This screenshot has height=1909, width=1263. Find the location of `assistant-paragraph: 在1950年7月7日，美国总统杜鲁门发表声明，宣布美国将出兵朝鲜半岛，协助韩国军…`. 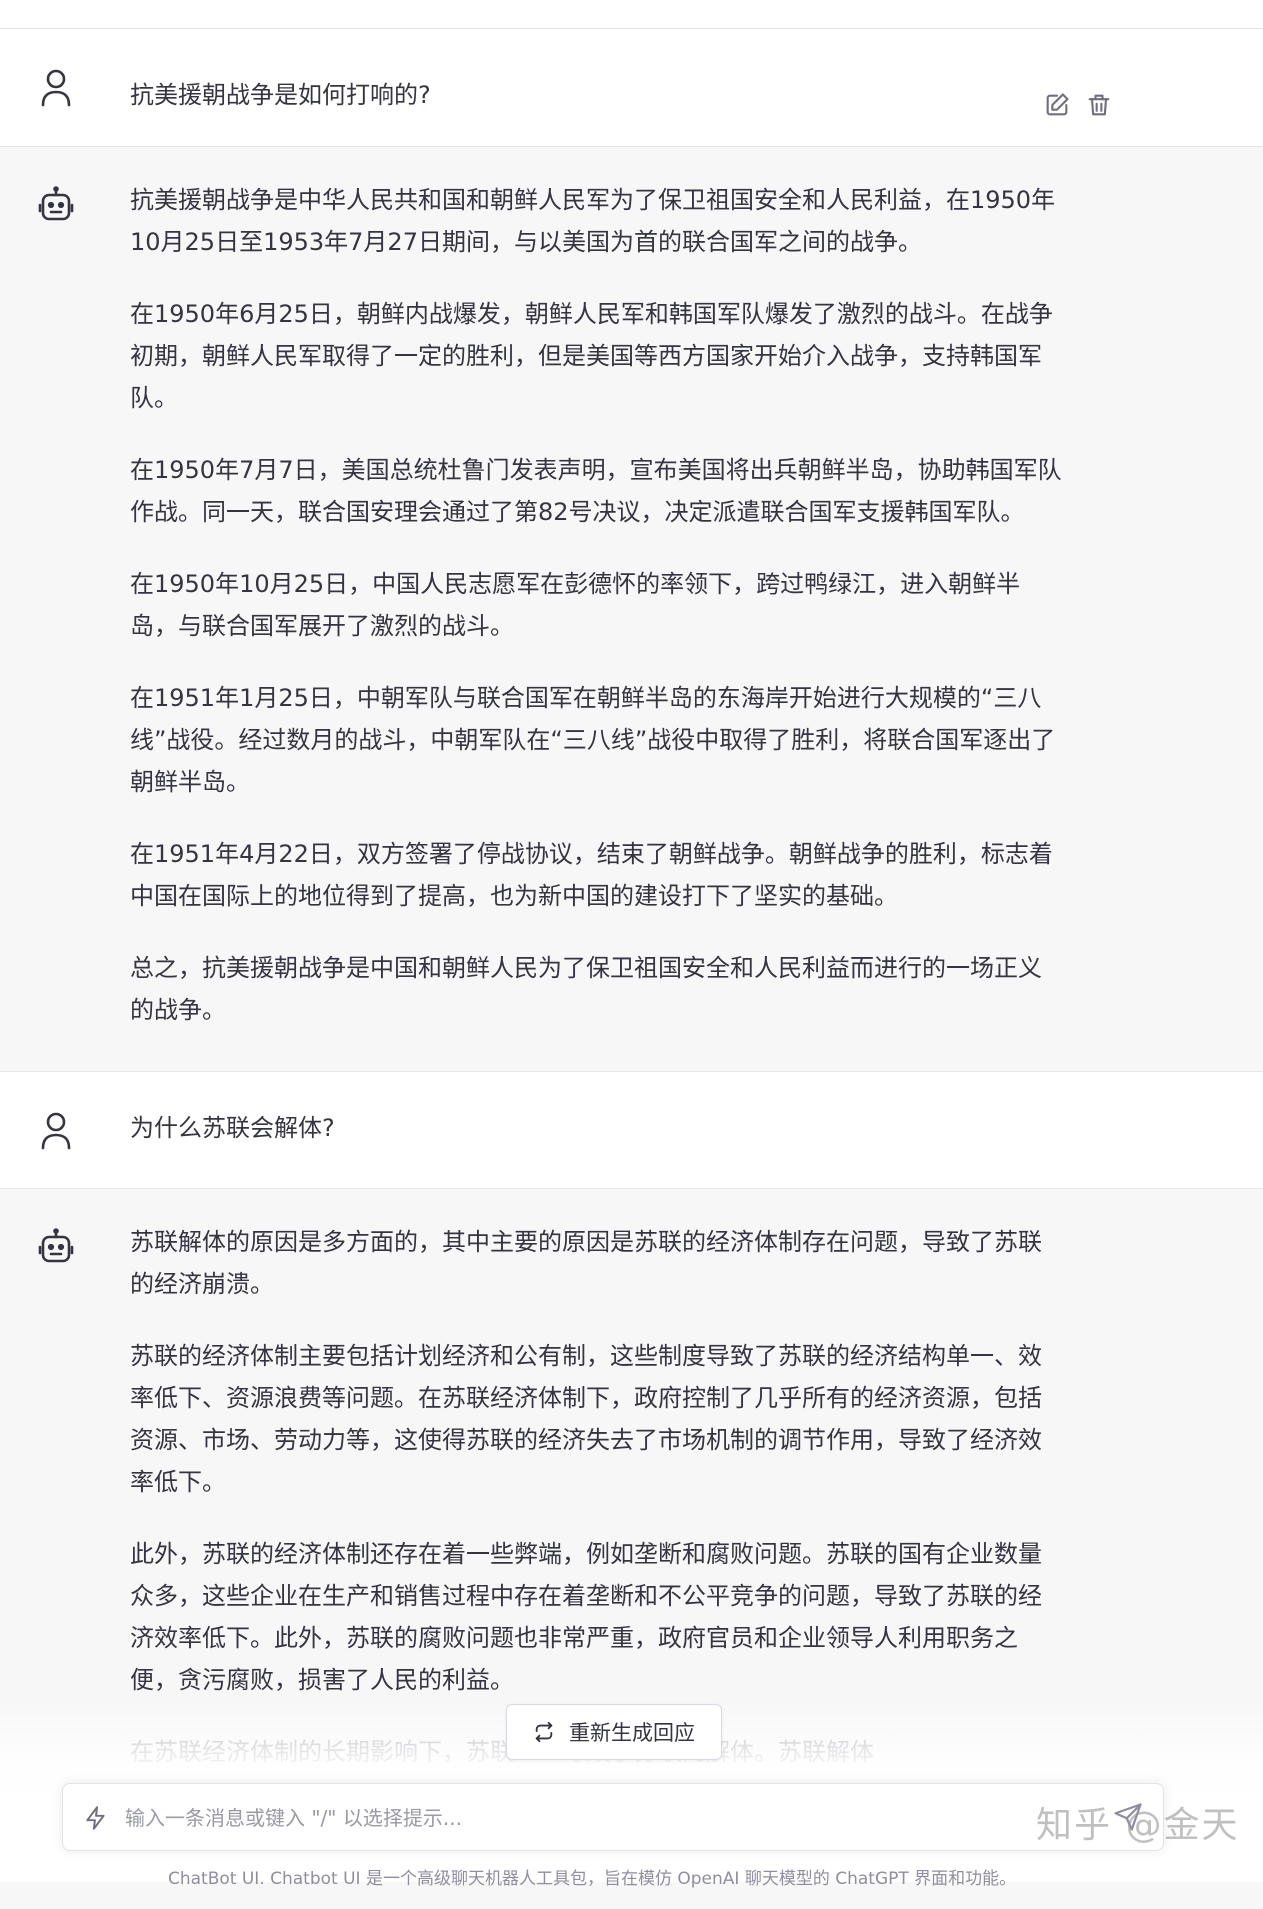

assistant-paragraph: 在1950年7月7日，美国总统杜鲁门发表声明，宣布美国将出兵朝鲜半岛，协助韩国军… is located at coordinates (596, 491).